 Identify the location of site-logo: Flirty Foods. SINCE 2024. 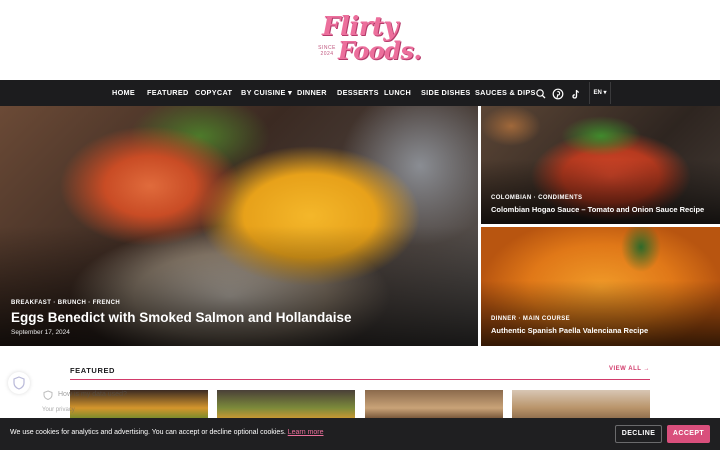
(367, 38).